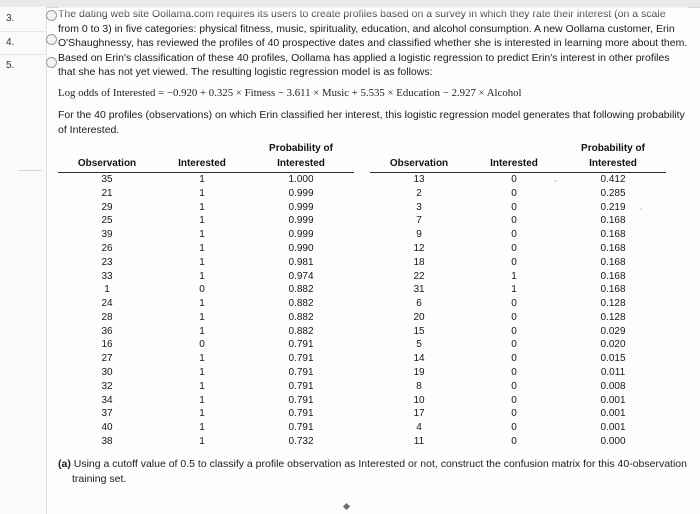 The height and width of the screenshot is (514, 700). I want to click on observation-cell: 7, so click(419, 221).